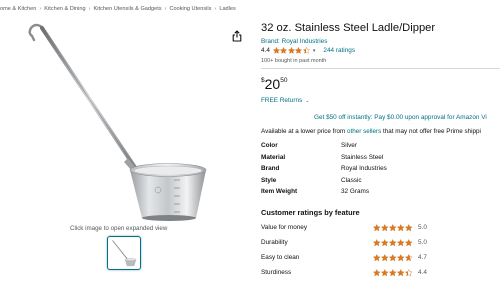 This screenshot has width=500, height=282. What do you see at coordinates (364, 168) in the screenshot?
I see `spec-value: Royal Industries` at bounding box center [364, 168].